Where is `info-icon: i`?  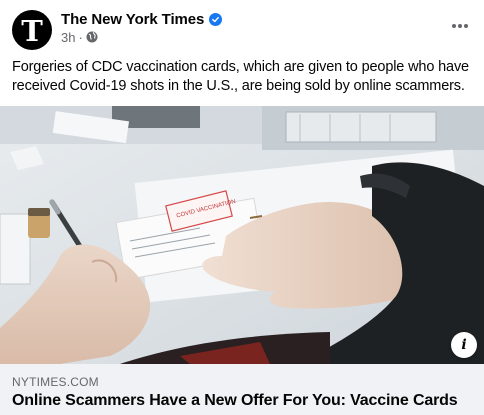
info-icon: i is located at coordinates (464, 345).